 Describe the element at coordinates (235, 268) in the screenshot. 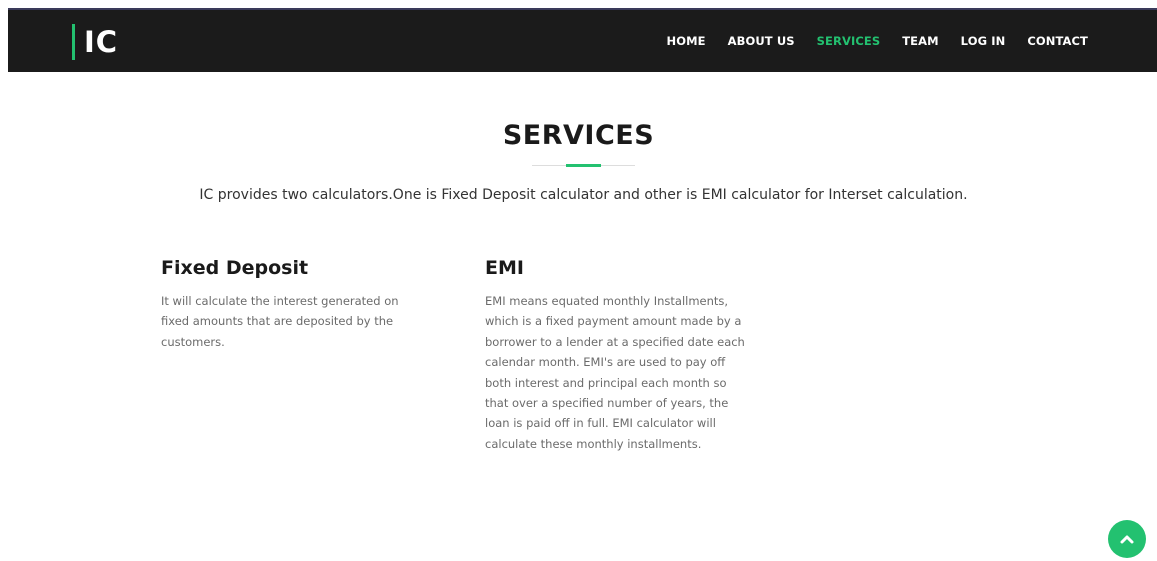

I see `service-title: Fixed Deposit` at that location.